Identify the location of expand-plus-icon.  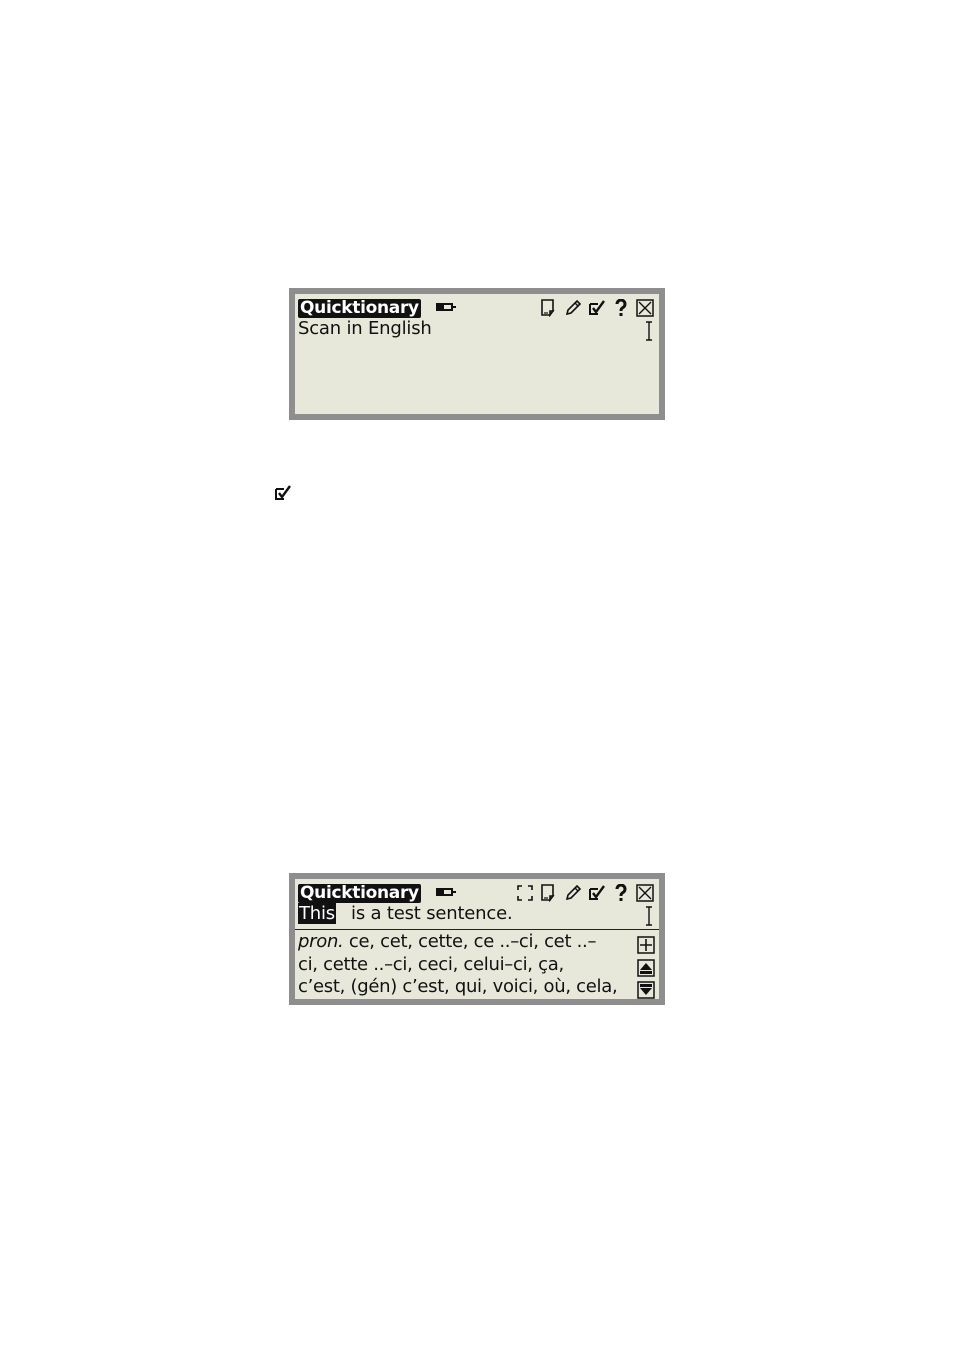
(646, 945).